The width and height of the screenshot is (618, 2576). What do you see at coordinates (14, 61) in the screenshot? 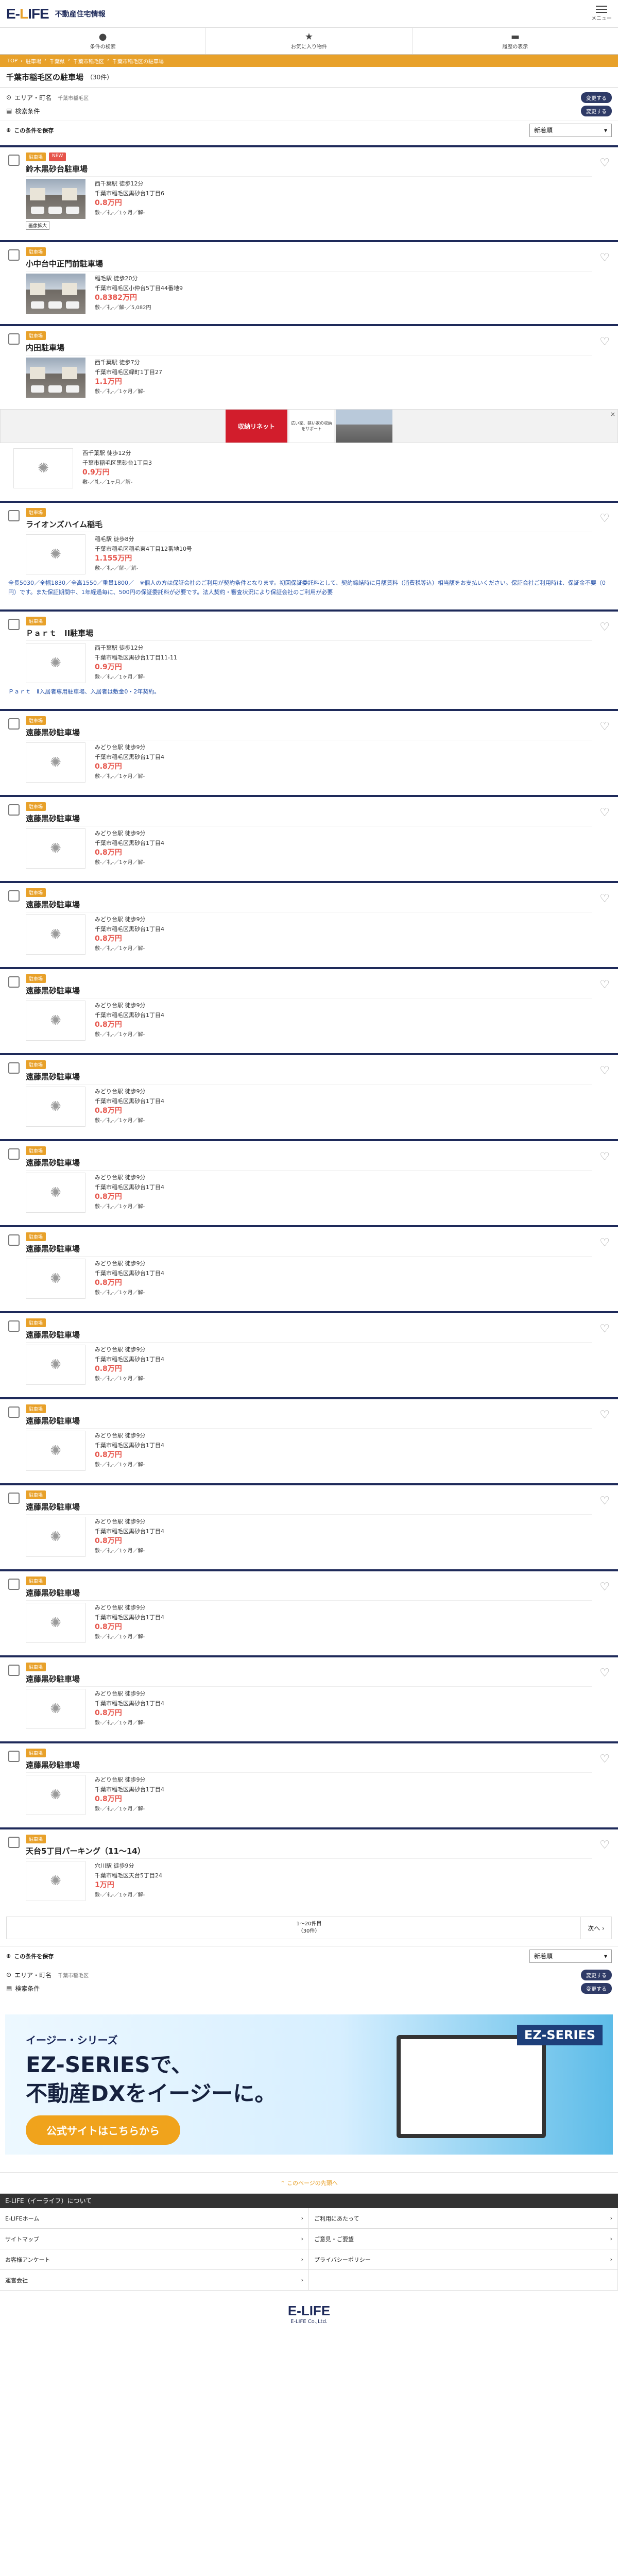
I see `crumb-top: TOP` at bounding box center [14, 61].